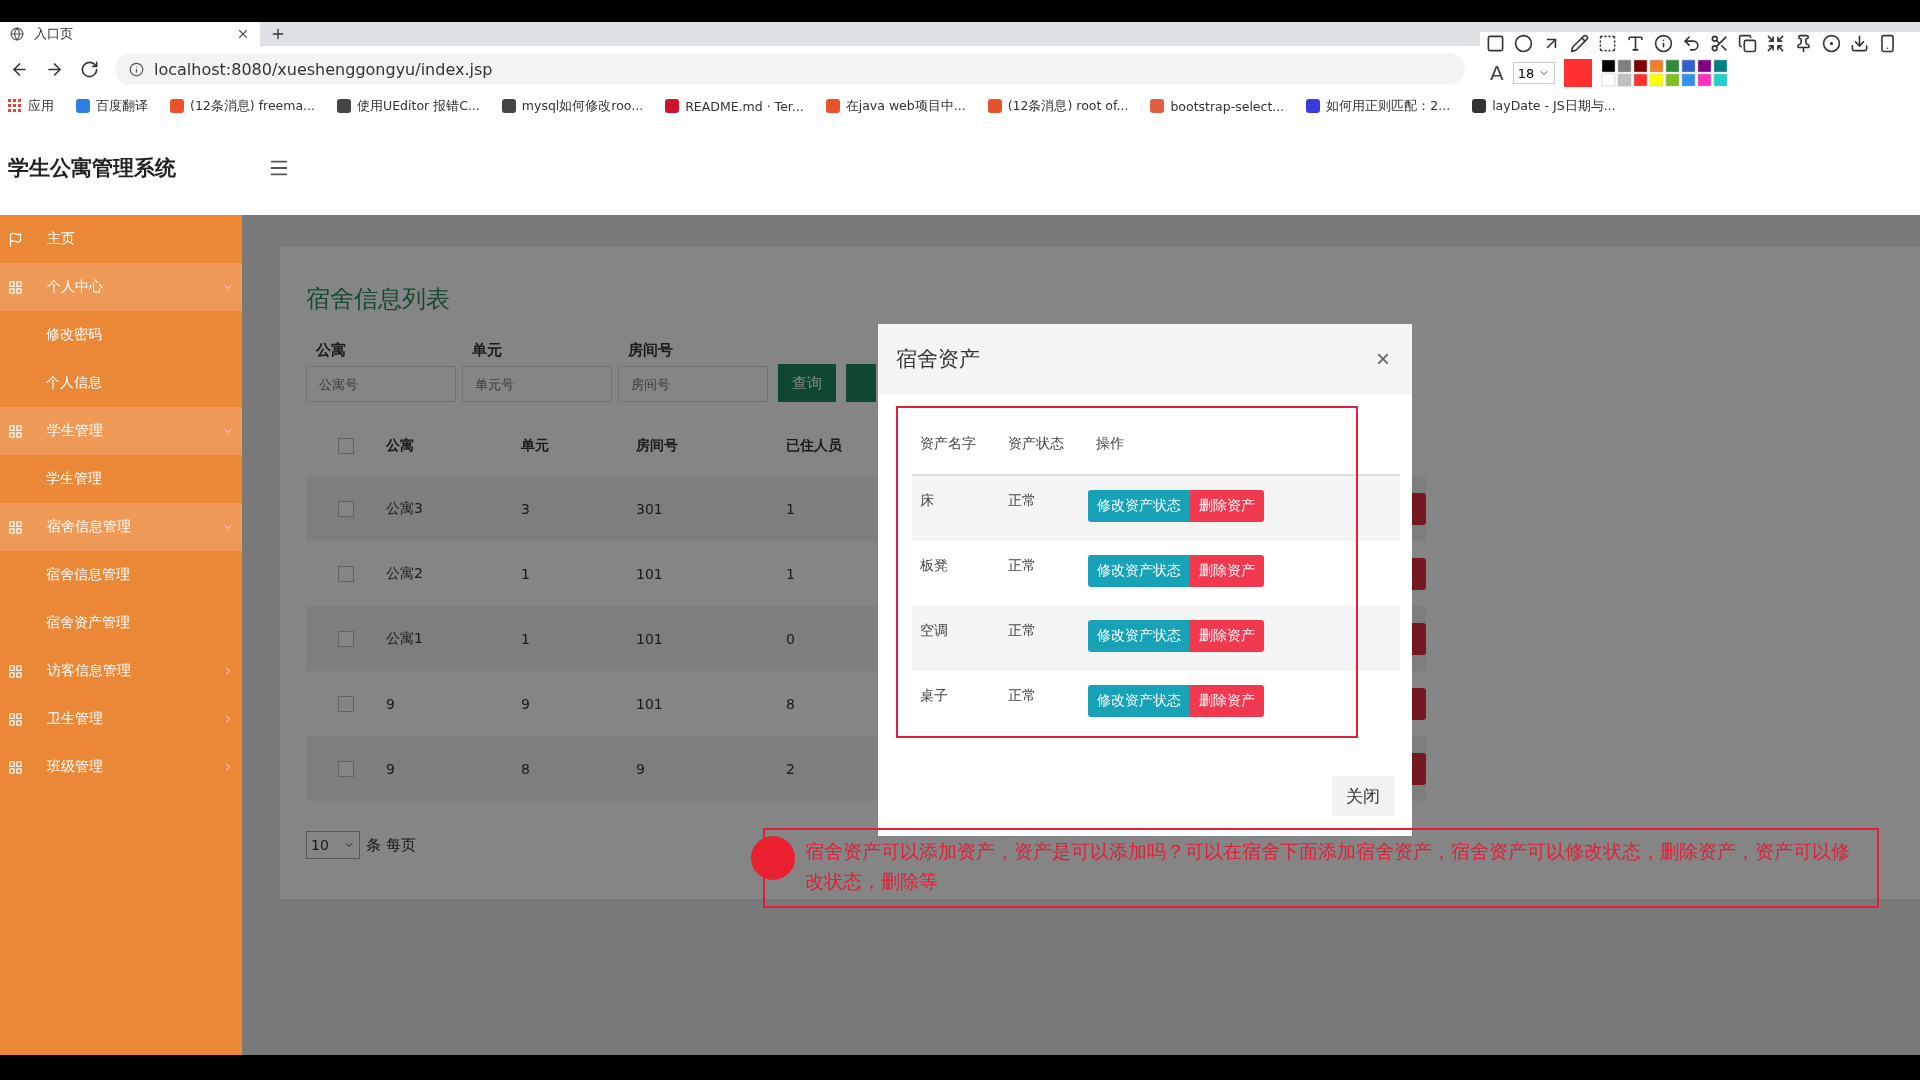 The image size is (1920, 1080). What do you see at coordinates (121, 527) in the screenshot?
I see `sidebar-group: 宿舍信息管理` at bounding box center [121, 527].